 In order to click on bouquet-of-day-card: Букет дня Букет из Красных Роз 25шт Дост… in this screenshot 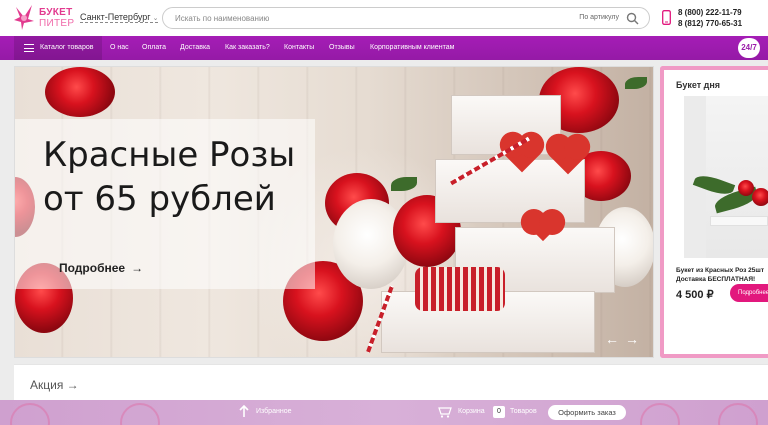, I will do `click(714, 212)`.